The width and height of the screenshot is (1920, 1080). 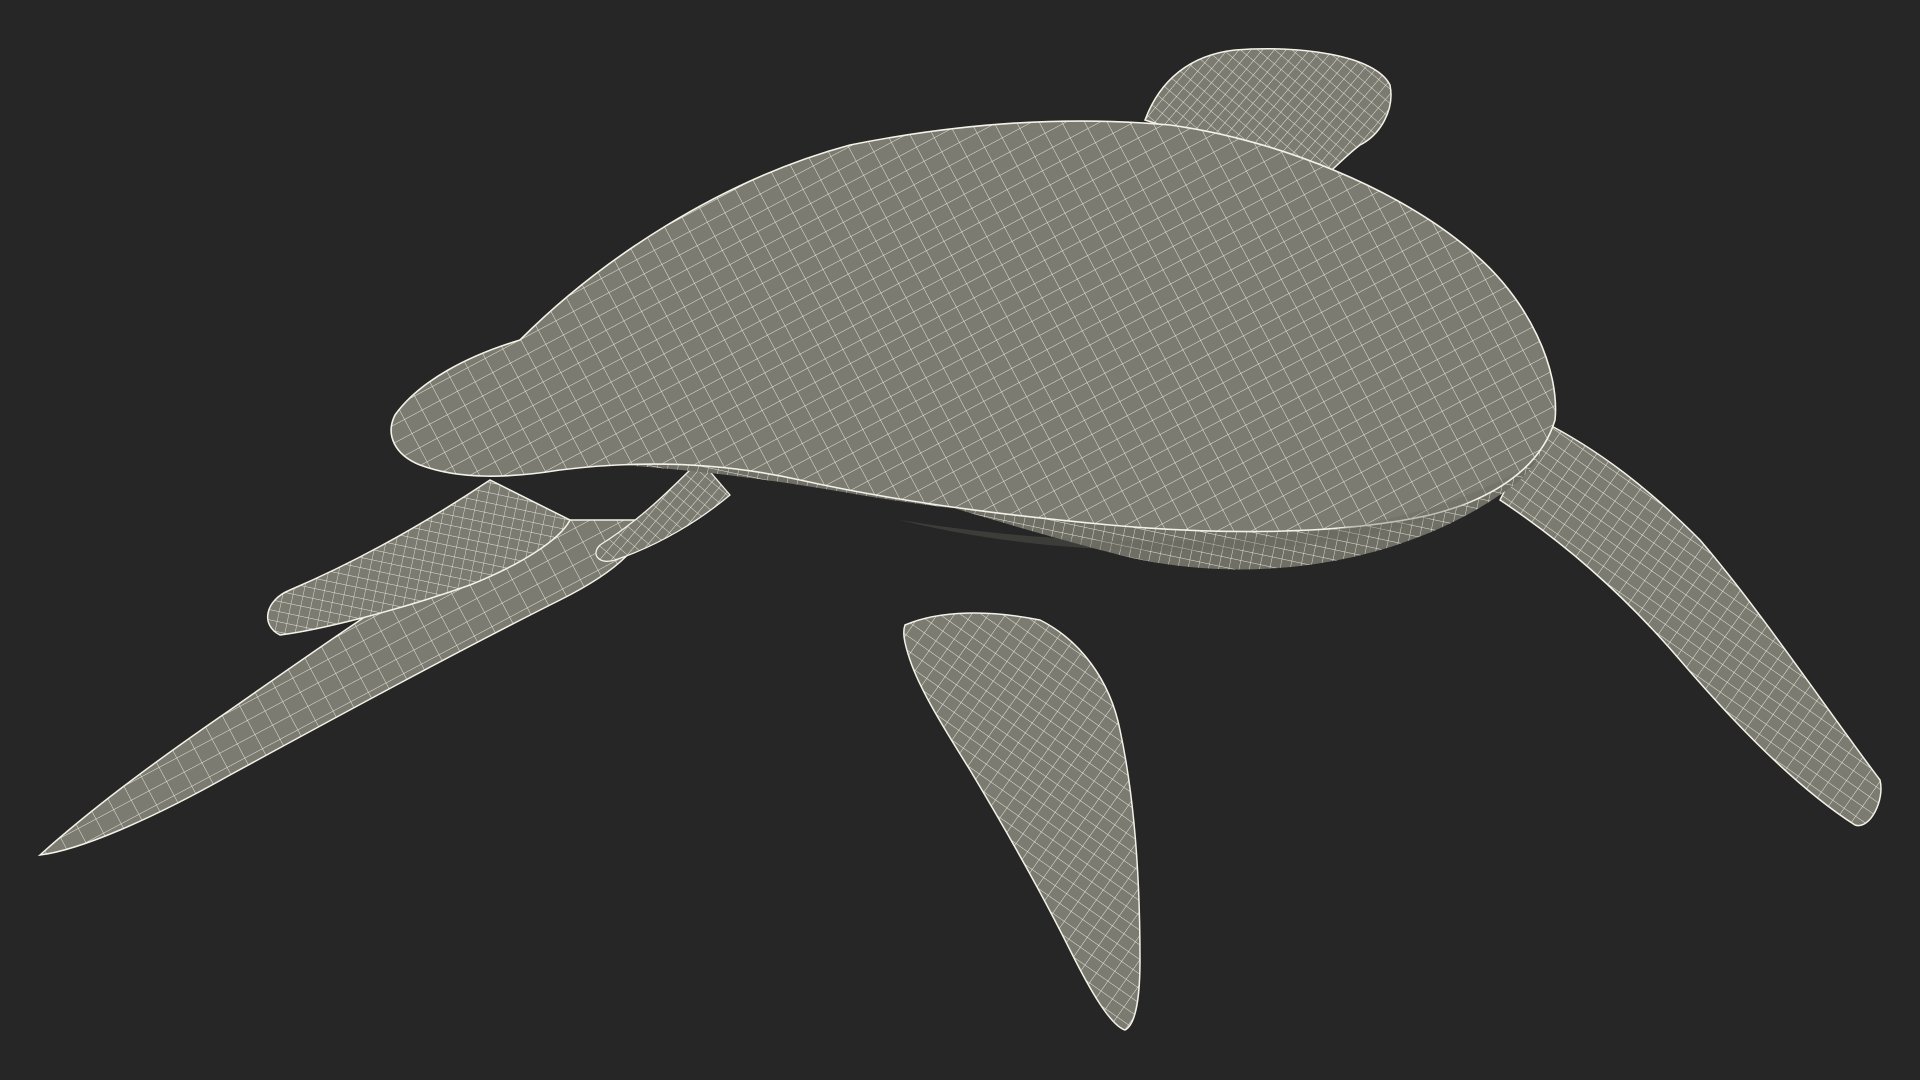 What do you see at coordinates (663, 510) in the screenshot?
I see `rear-tail-fin` at bounding box center [663, 510].